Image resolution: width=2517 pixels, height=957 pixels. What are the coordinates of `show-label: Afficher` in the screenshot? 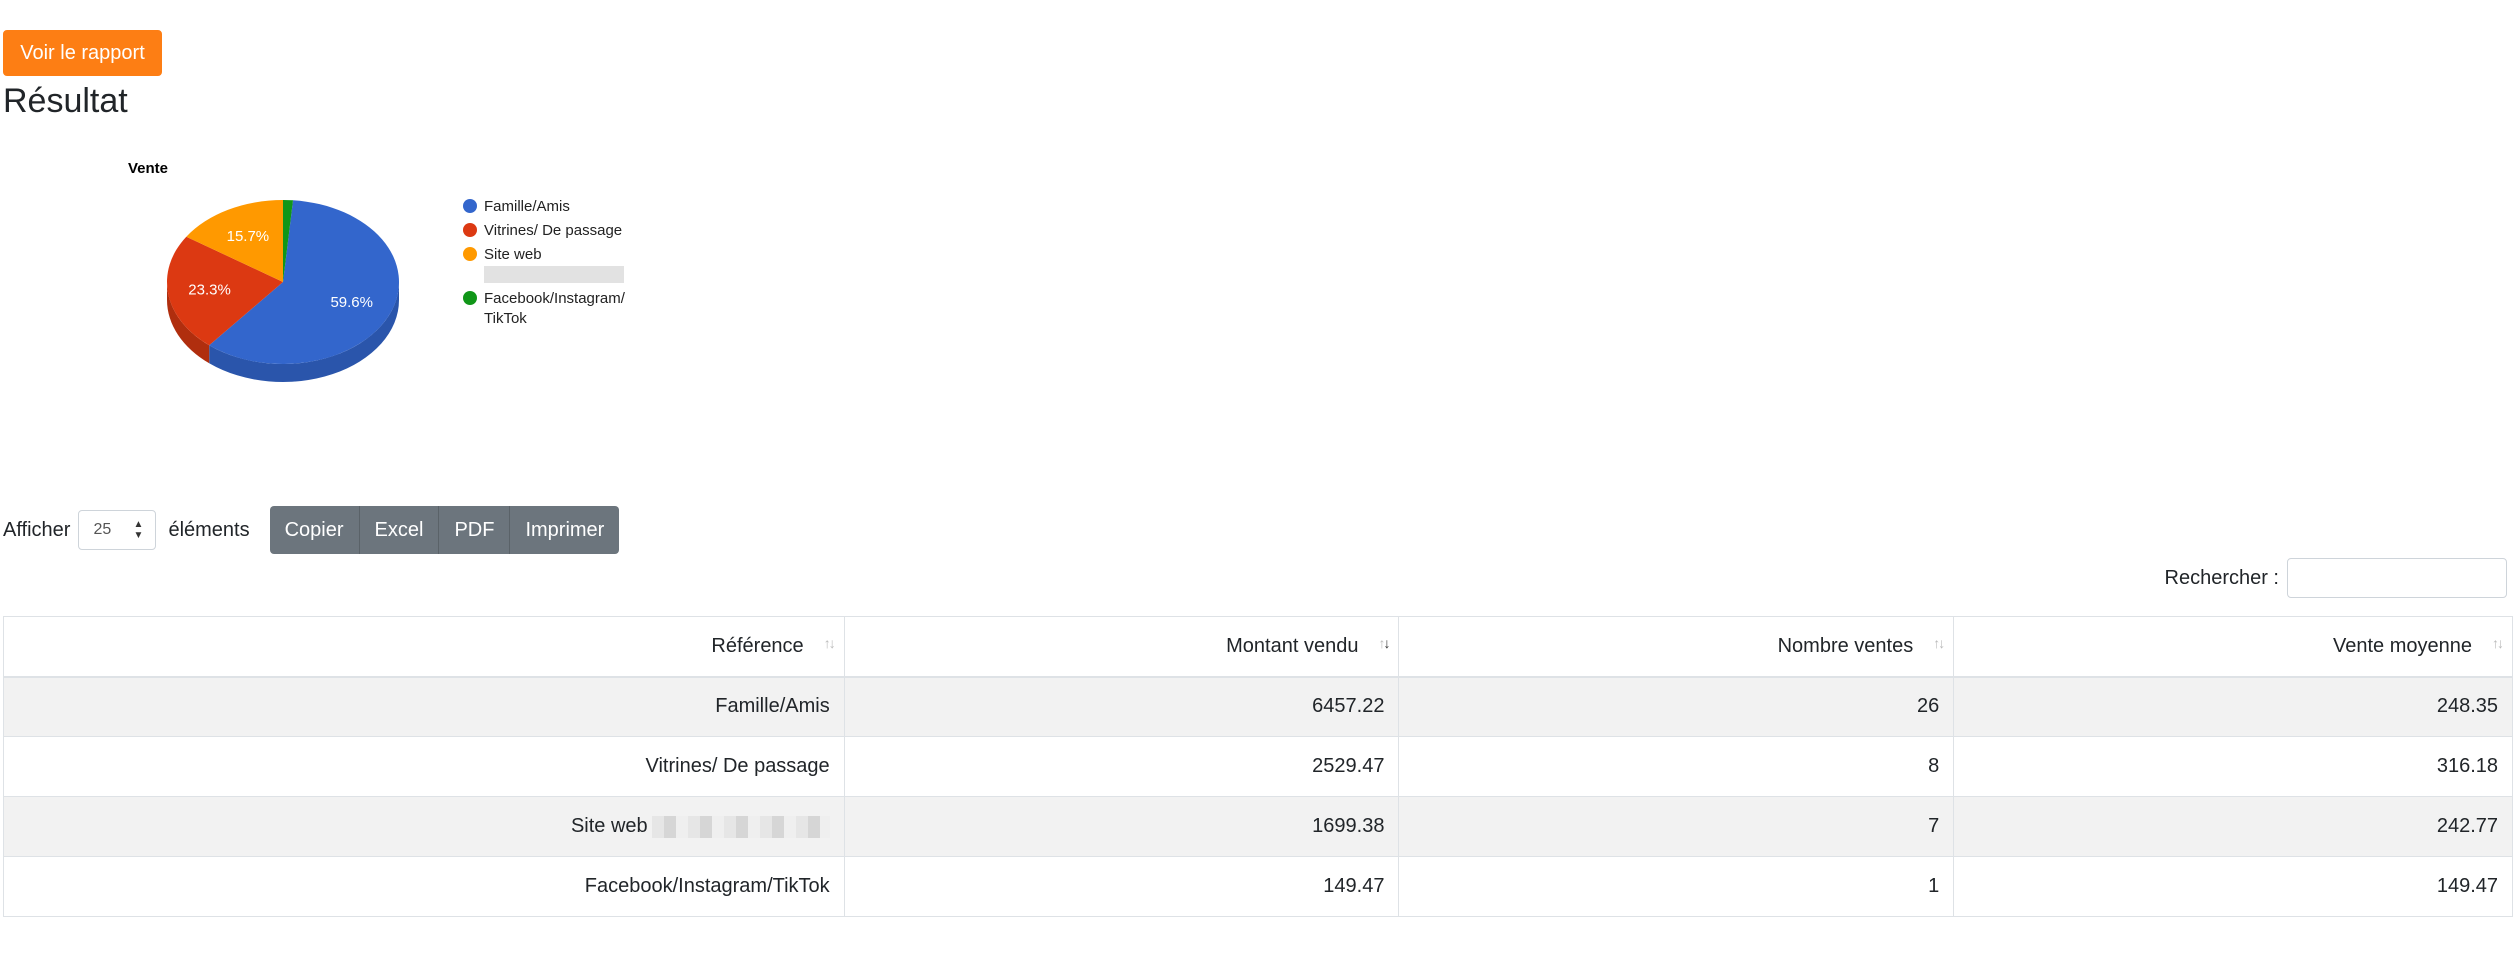 It's located at (37, 529).